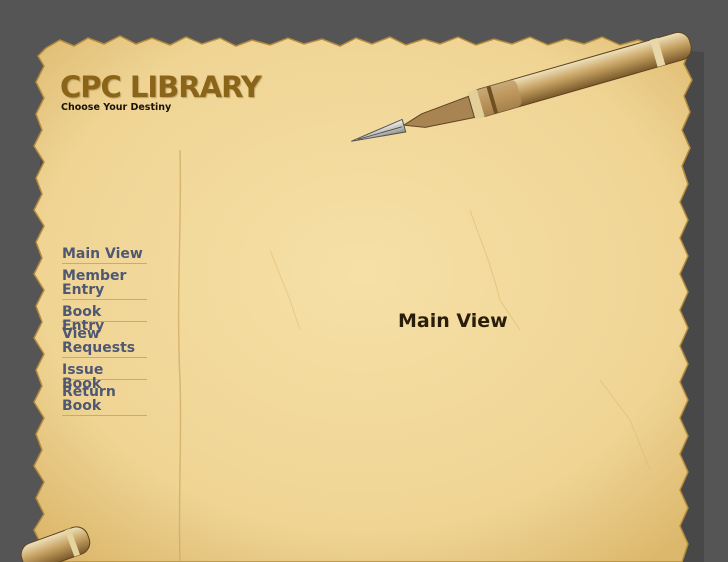  I want to click on nav-link-issue-book: Issue Book, so click(104, 376).